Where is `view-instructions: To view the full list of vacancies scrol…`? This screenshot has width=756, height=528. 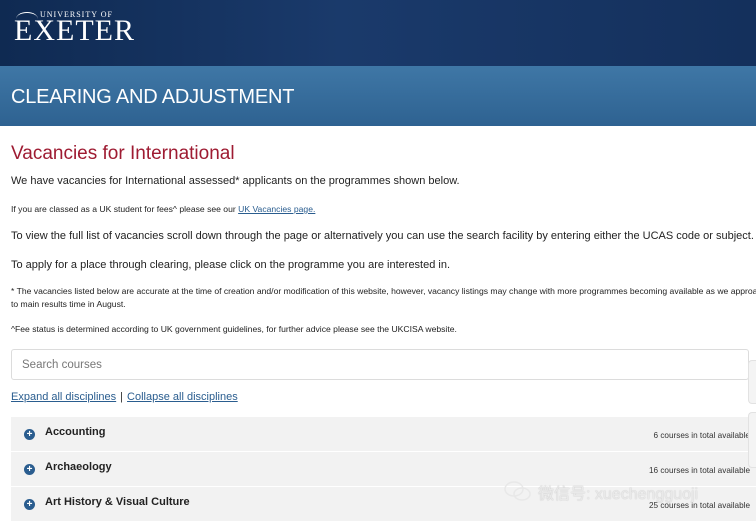 view-instructions: To view the full list of vacancies scrol… is located at coordinates (382, 236).